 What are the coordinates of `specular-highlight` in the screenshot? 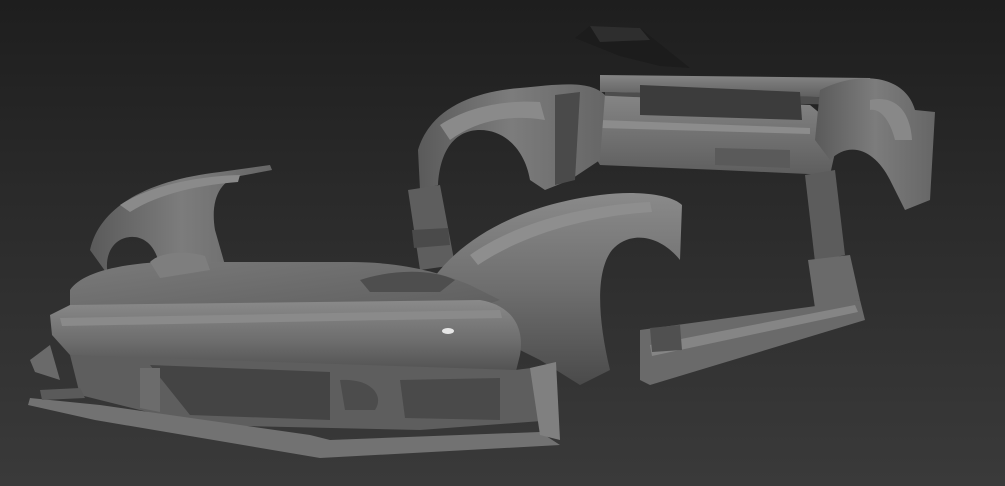 It's located at (448, 331).